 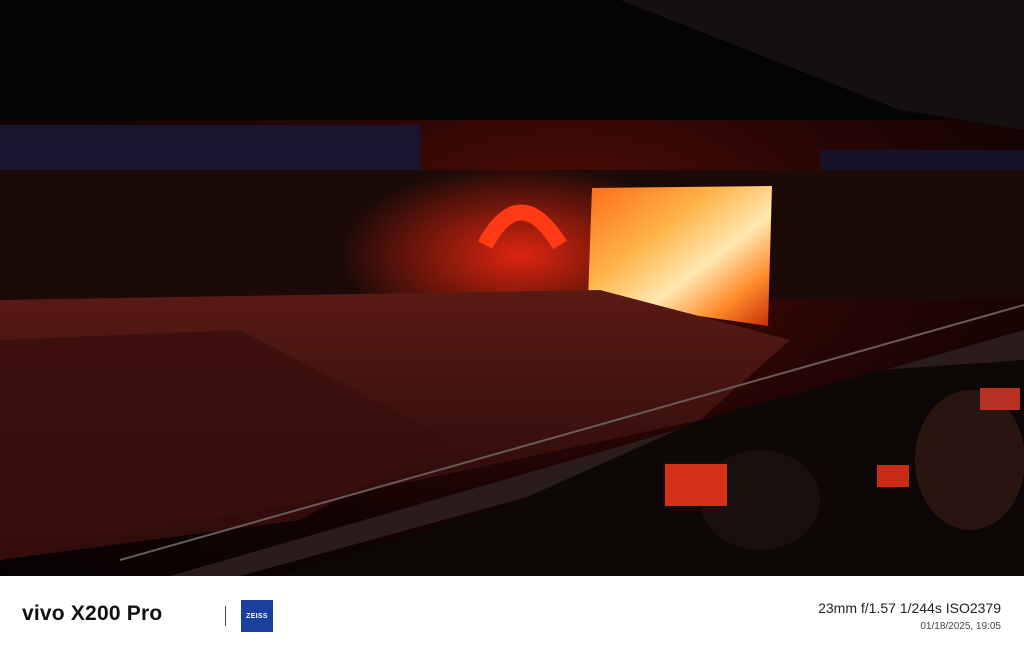 I want to click on zeiss-logo: ZEISS, so click(x=257, y=616).